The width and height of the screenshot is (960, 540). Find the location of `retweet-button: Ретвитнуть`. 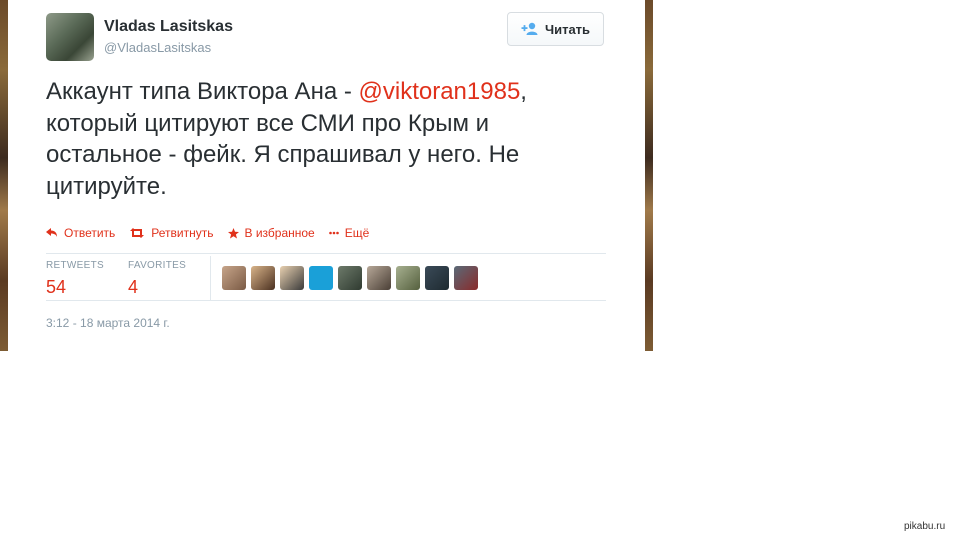

retweet-button: Ретвитнуть is located at coordinates (171, 233).